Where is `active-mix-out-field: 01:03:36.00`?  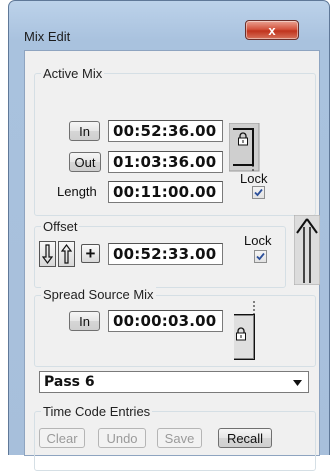
active-mix-out-field: 01:03:36.00 is located at coordinates (165, 162).